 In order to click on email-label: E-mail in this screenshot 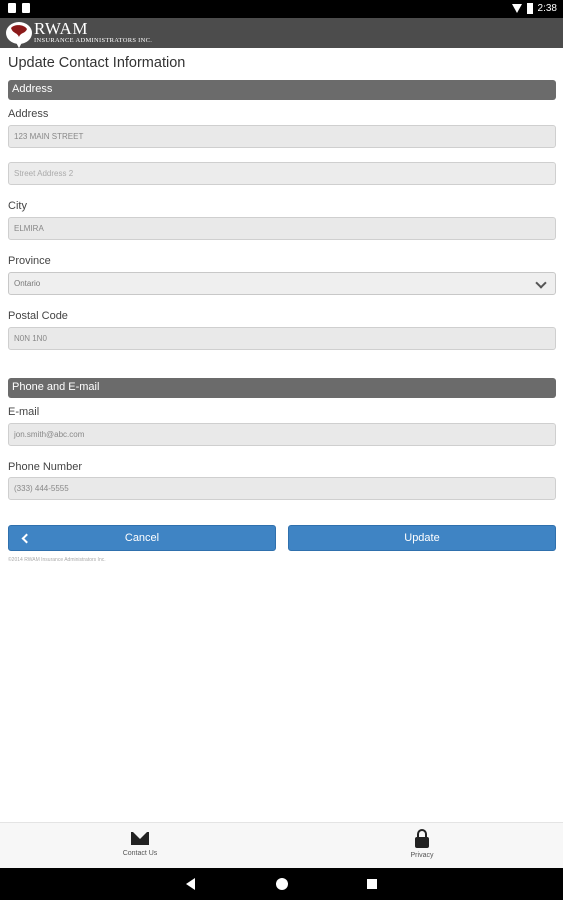, I will do `click(24, 412)`.